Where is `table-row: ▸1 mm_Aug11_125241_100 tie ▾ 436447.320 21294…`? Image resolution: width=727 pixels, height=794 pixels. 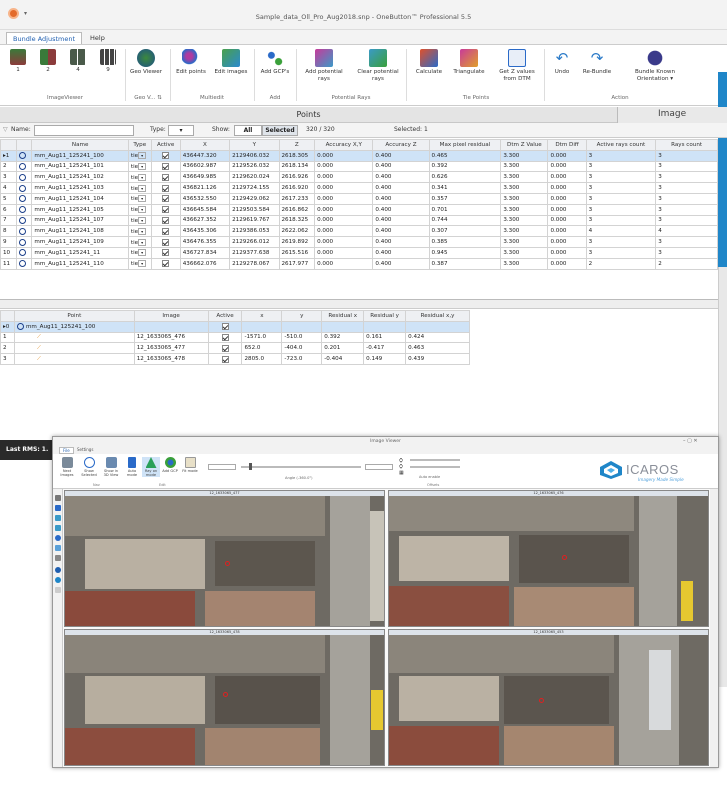 table-row: ▸1 mm_Aug11_125241_100 tie ▾ 436447.320 21294… is located at coordinates (359, 155).